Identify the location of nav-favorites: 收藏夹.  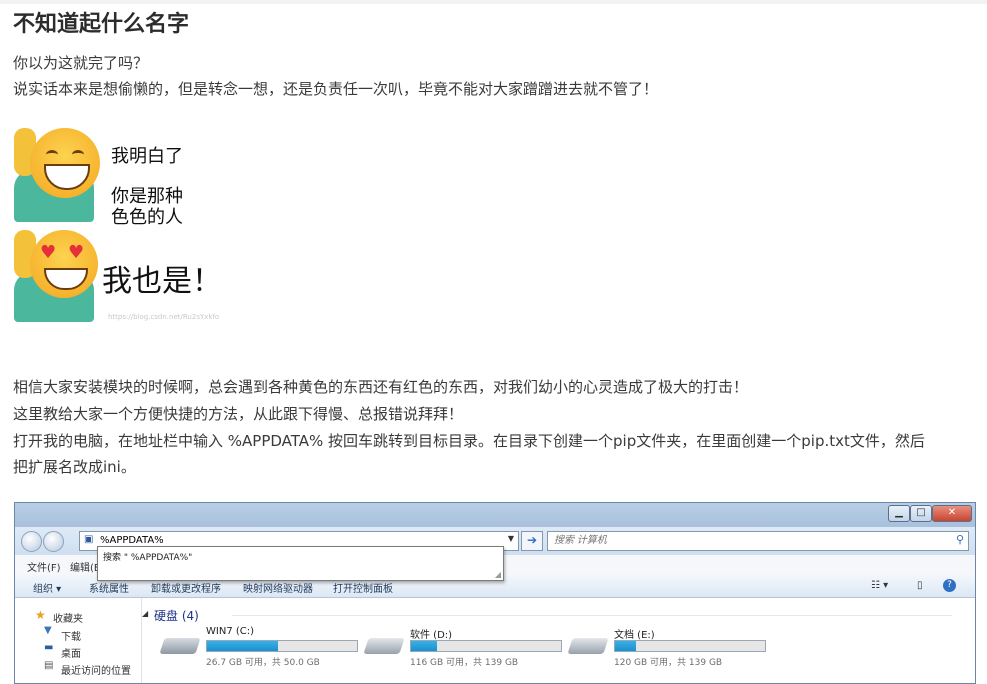
(68, 617).